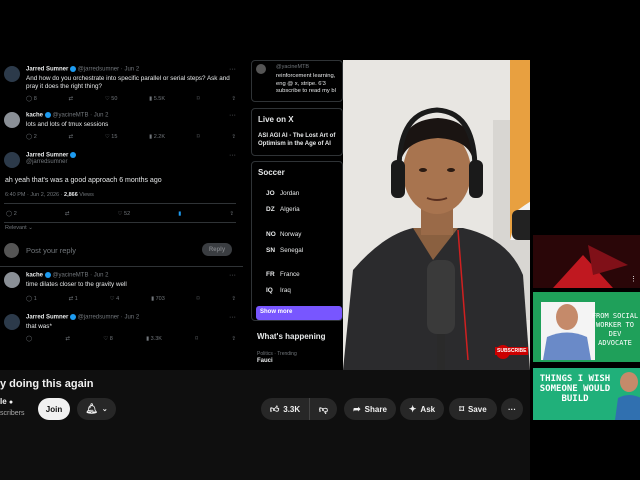 This screenshot has height=480, width=640. Describe the element at coordinates (54, 409) in the screenshot. I see `join-button: Join` at that location.